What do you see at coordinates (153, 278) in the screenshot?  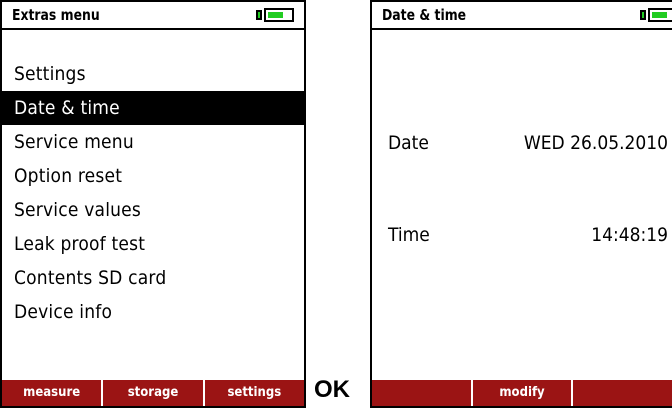 I see `menu-item: Contents SD card` at bounding box center [153, 278].